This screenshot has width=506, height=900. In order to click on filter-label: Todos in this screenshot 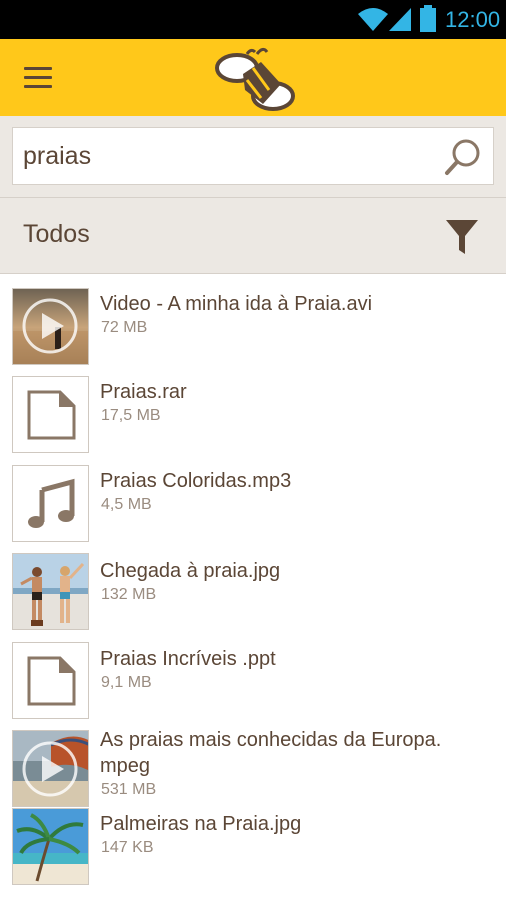, I will do `click(56, 234)`.